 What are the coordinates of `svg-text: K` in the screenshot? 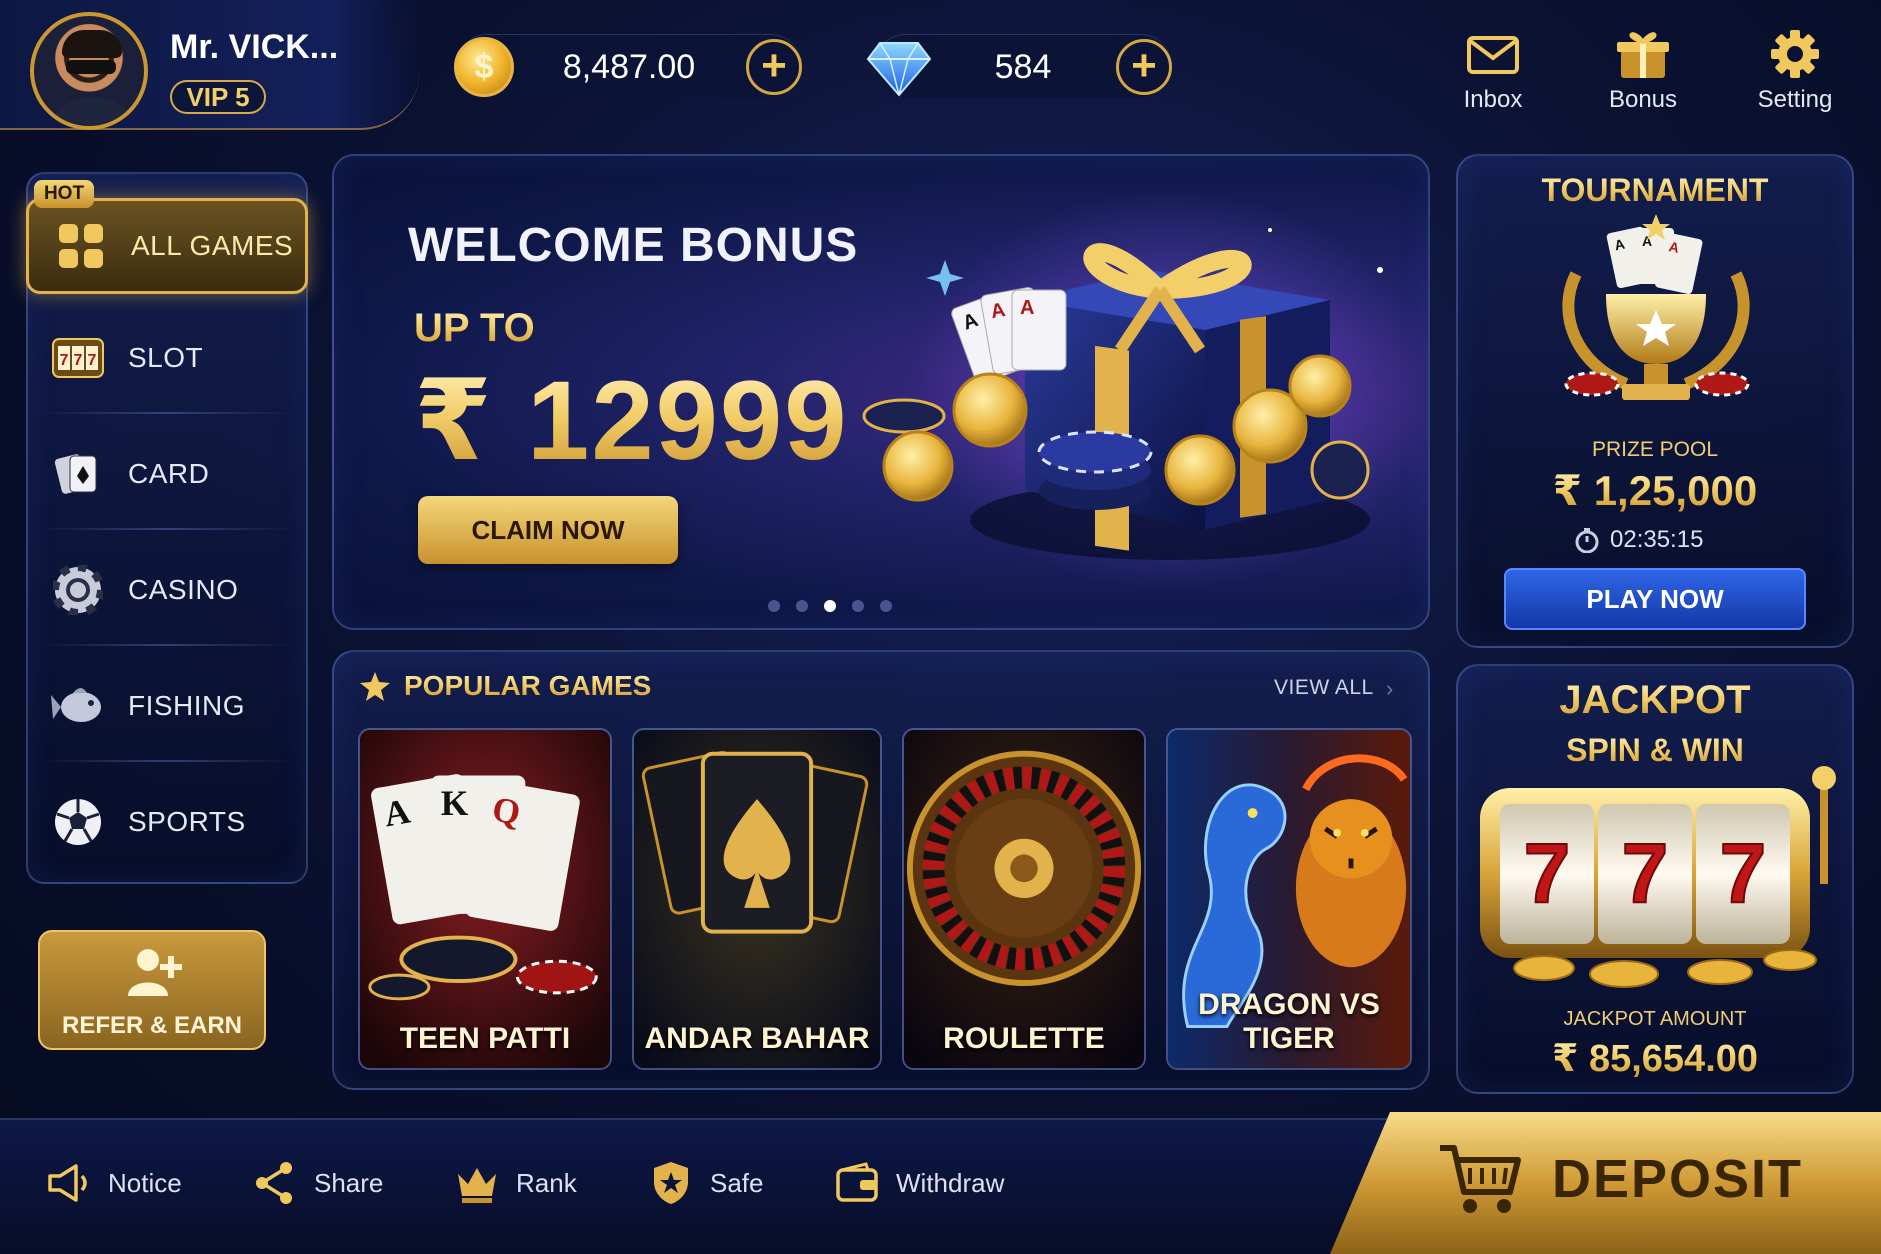 It's located at (455, 803).